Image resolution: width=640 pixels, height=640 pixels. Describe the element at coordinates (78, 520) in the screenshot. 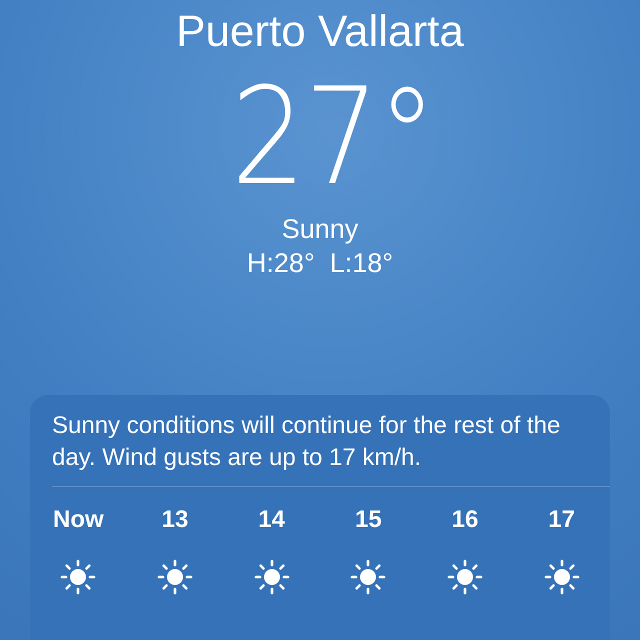

I see `hour-label: Now` at that location.